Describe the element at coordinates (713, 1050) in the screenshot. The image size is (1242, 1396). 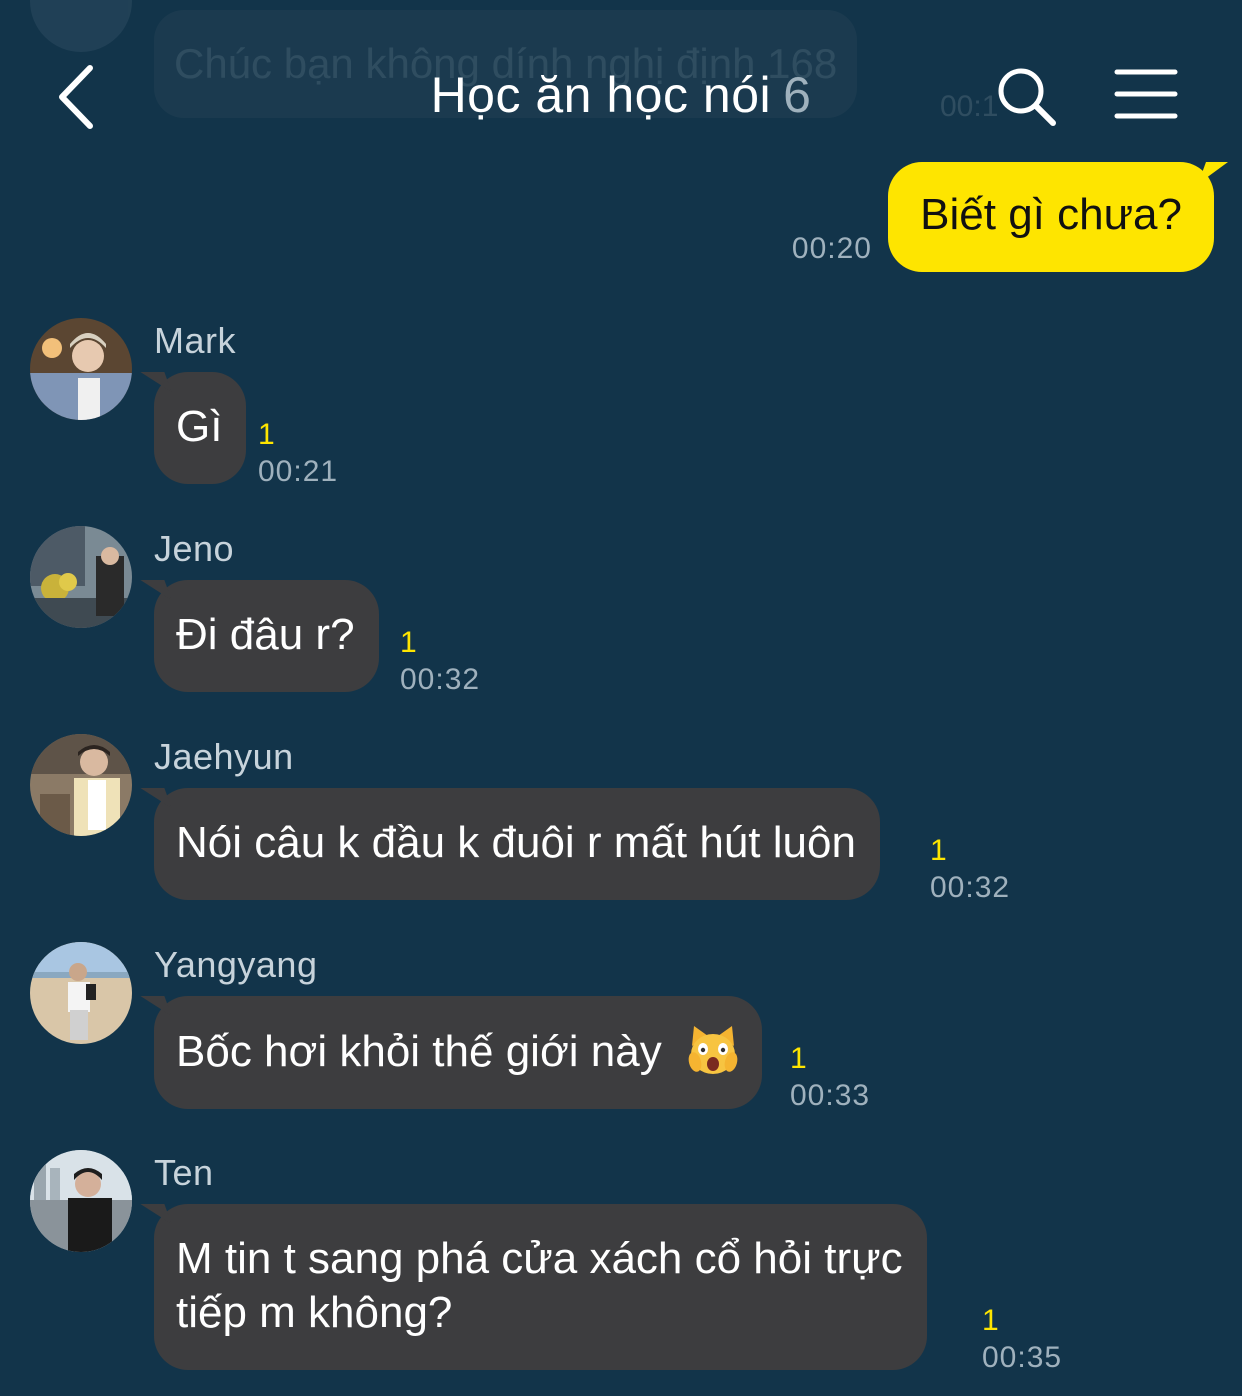
I see `weary-cat-face-icon` at that location.